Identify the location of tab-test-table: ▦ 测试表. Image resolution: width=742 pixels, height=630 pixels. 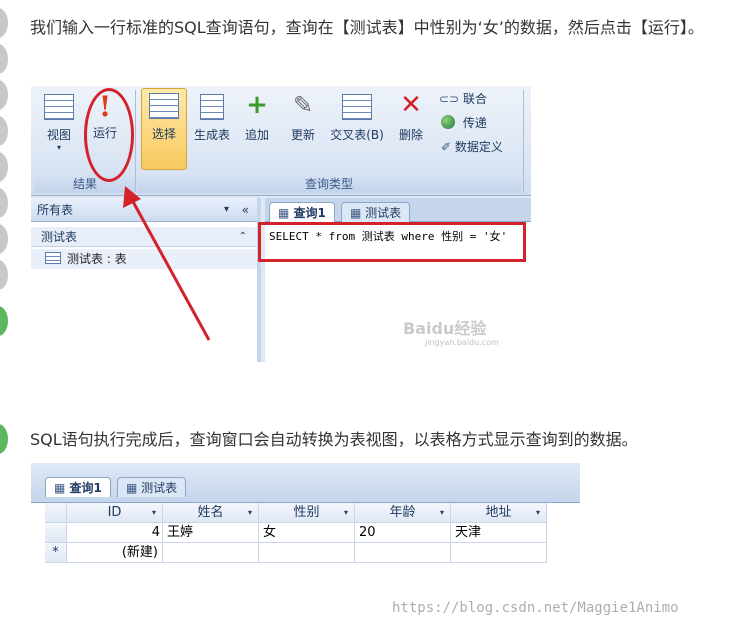
(152, 487).